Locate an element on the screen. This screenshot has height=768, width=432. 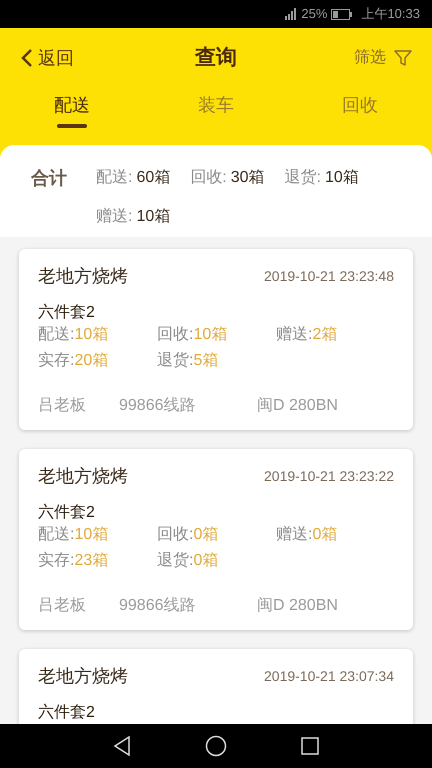
stat-text: 退货:0箱 is located at coordinates (188, 560).